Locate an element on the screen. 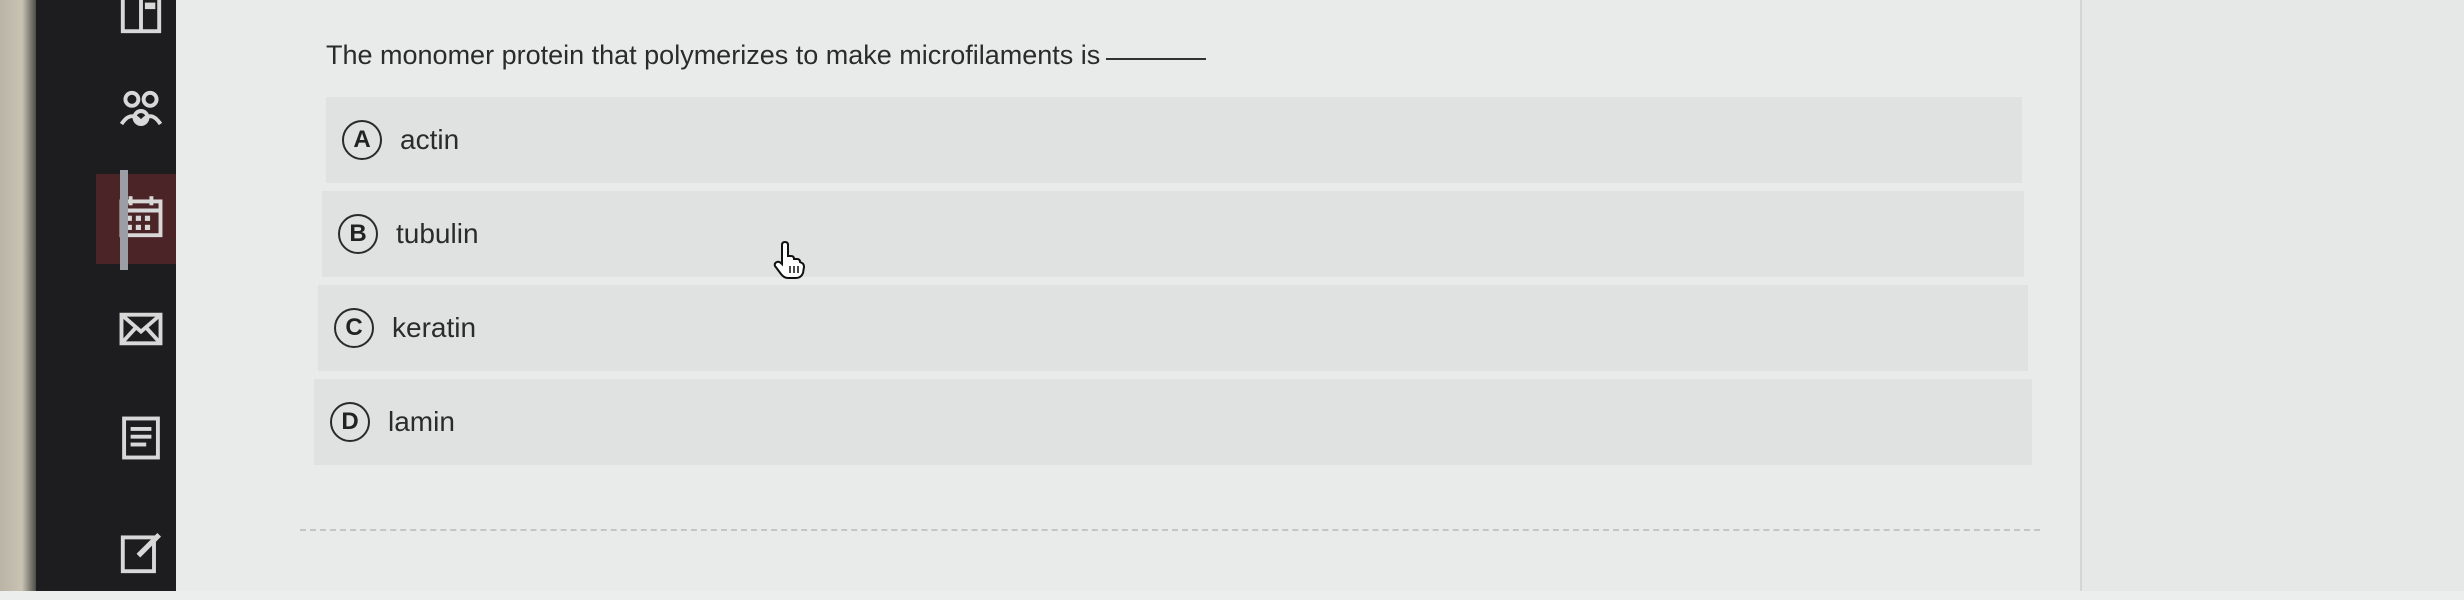 Image resolution: width=2464 pixels, height=600 pixels. sidebar-item-mail is located at coordinates (141, 331).